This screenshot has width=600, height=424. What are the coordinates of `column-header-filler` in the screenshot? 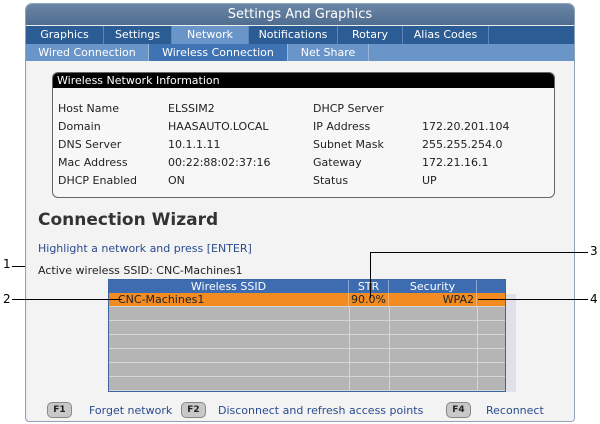 It's located at (491, 286).